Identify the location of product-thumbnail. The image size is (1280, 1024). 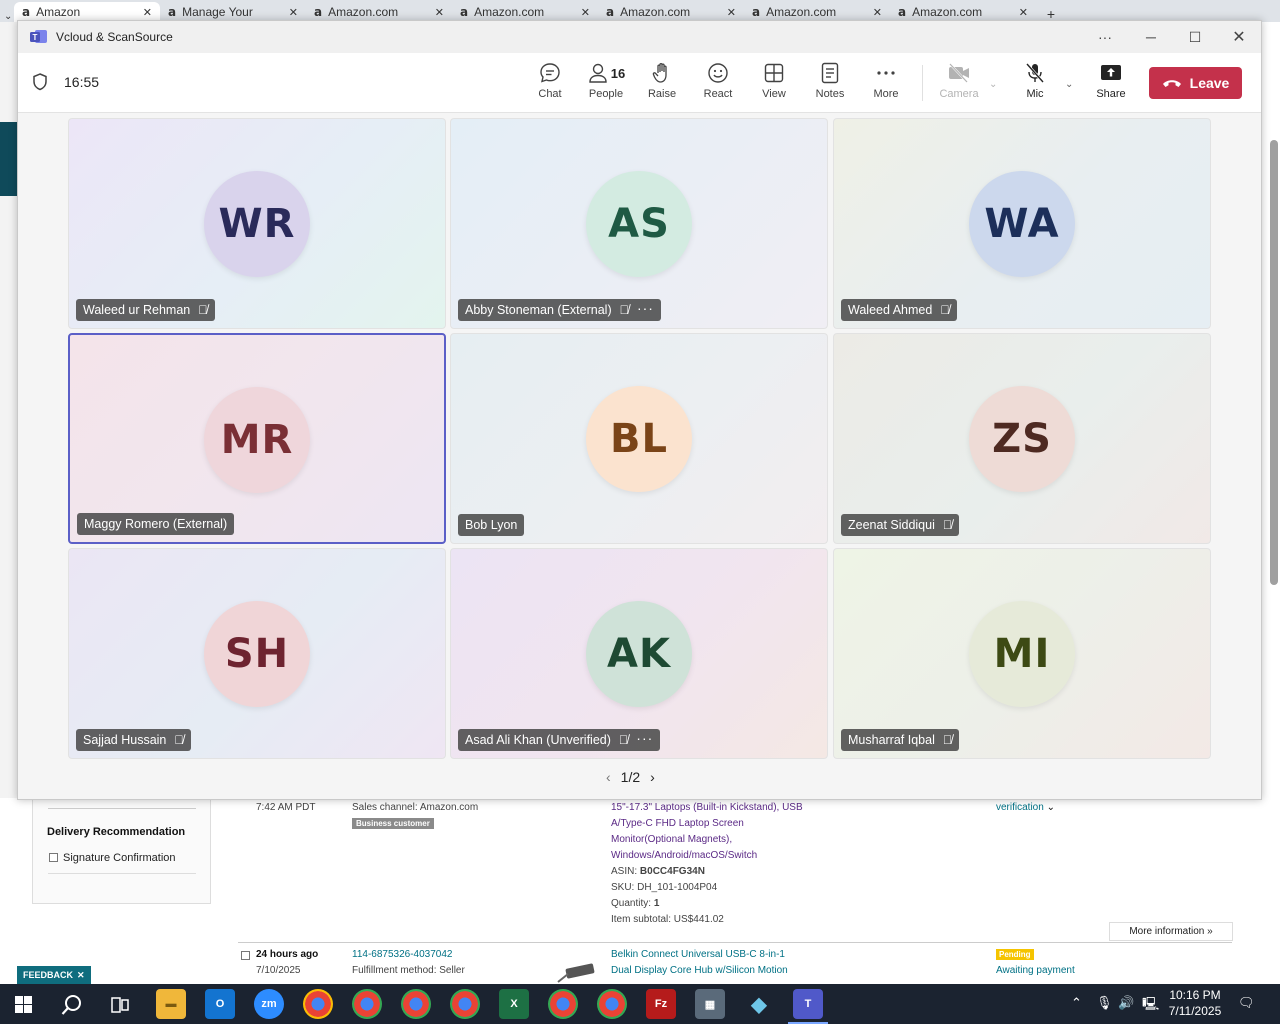
(578, 973).